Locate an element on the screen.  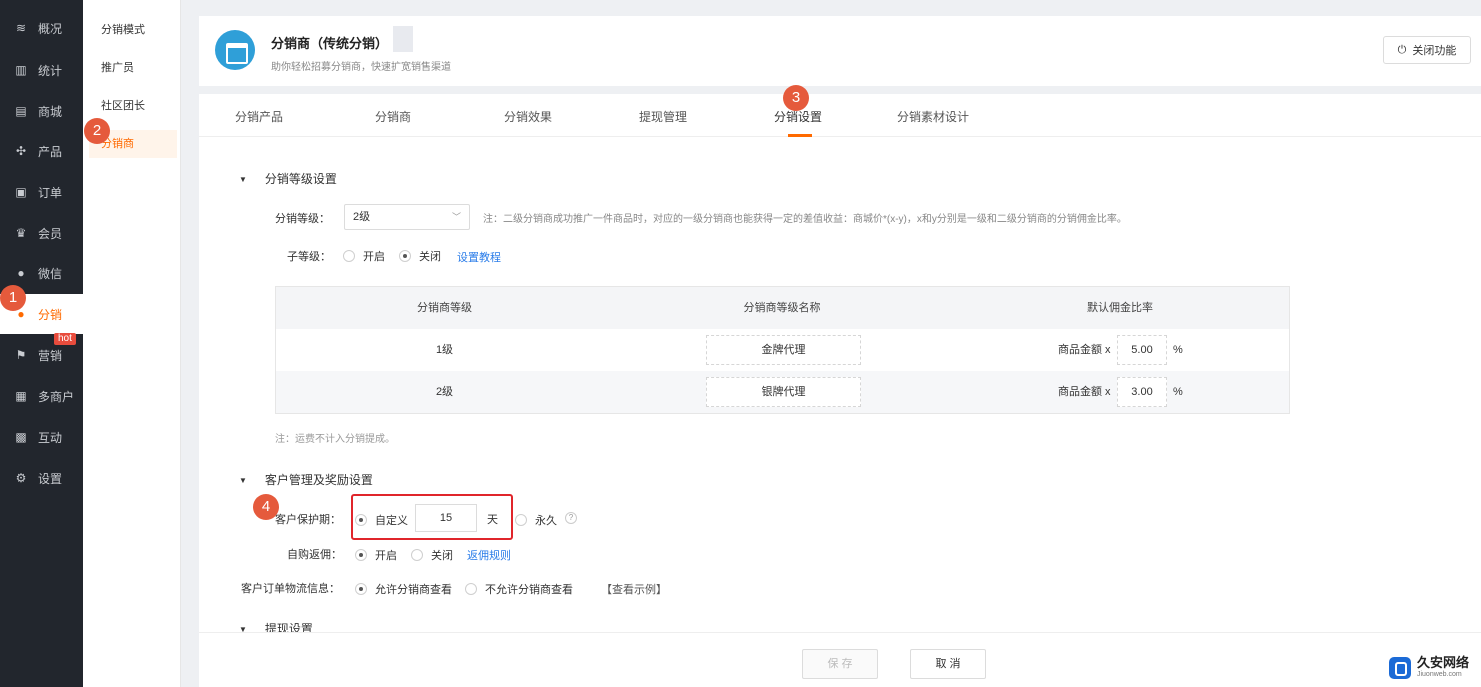
customer-section-header: ▼ 客户管理及奖励设置 is located at coordinates (306, 479).